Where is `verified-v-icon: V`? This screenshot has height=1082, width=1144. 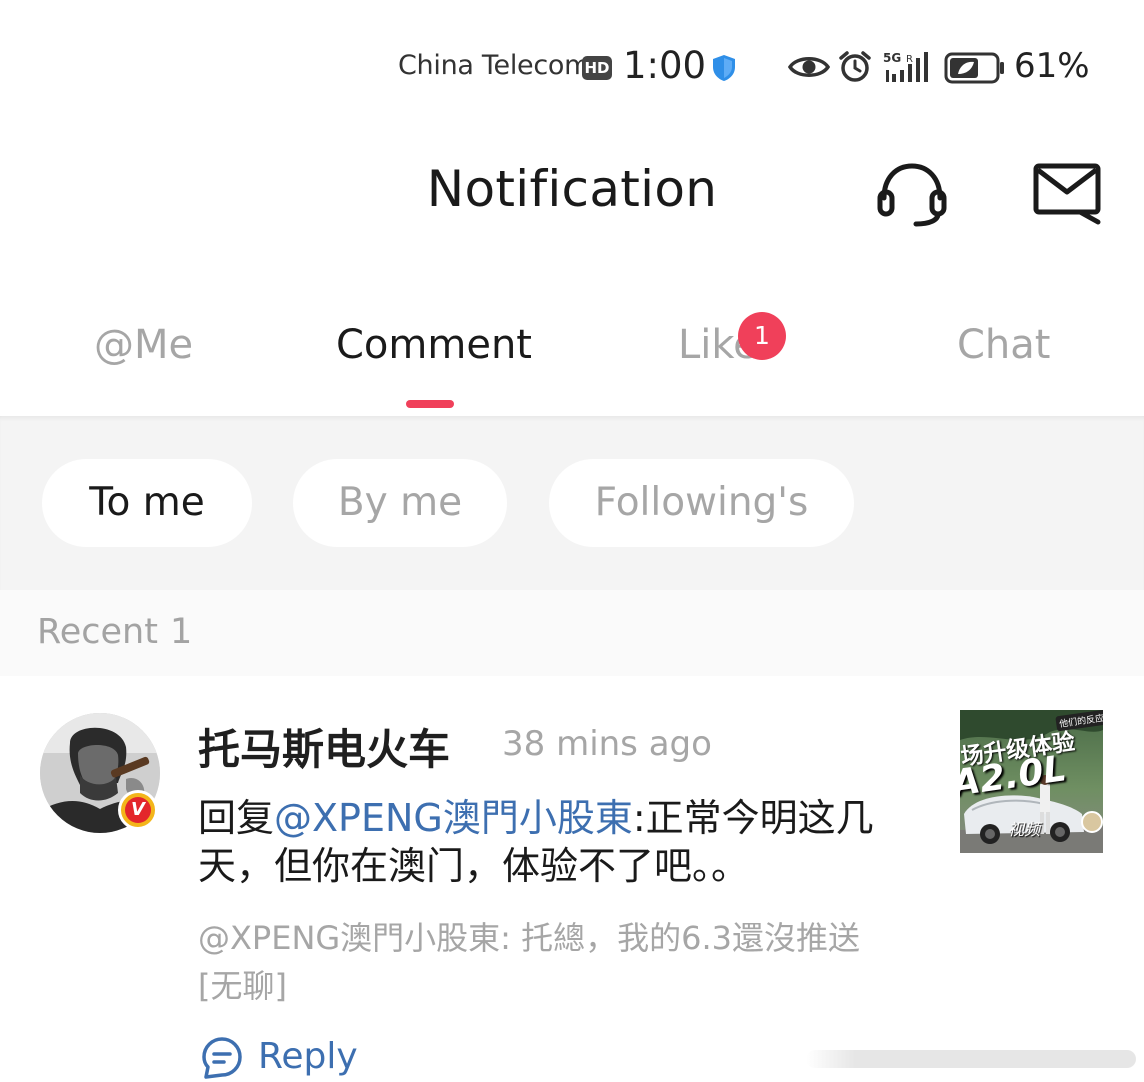
verified-v-icon: V is located at coordinates (138, 810).